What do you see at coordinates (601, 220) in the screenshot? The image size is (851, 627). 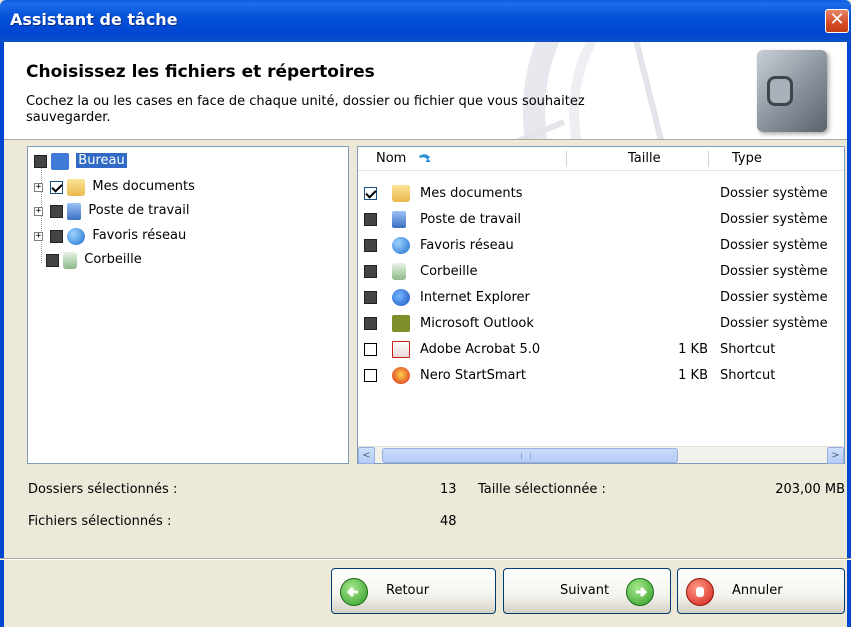 I see `list-item: Poste de travail Dossier système` at bounding box center [601, 220].